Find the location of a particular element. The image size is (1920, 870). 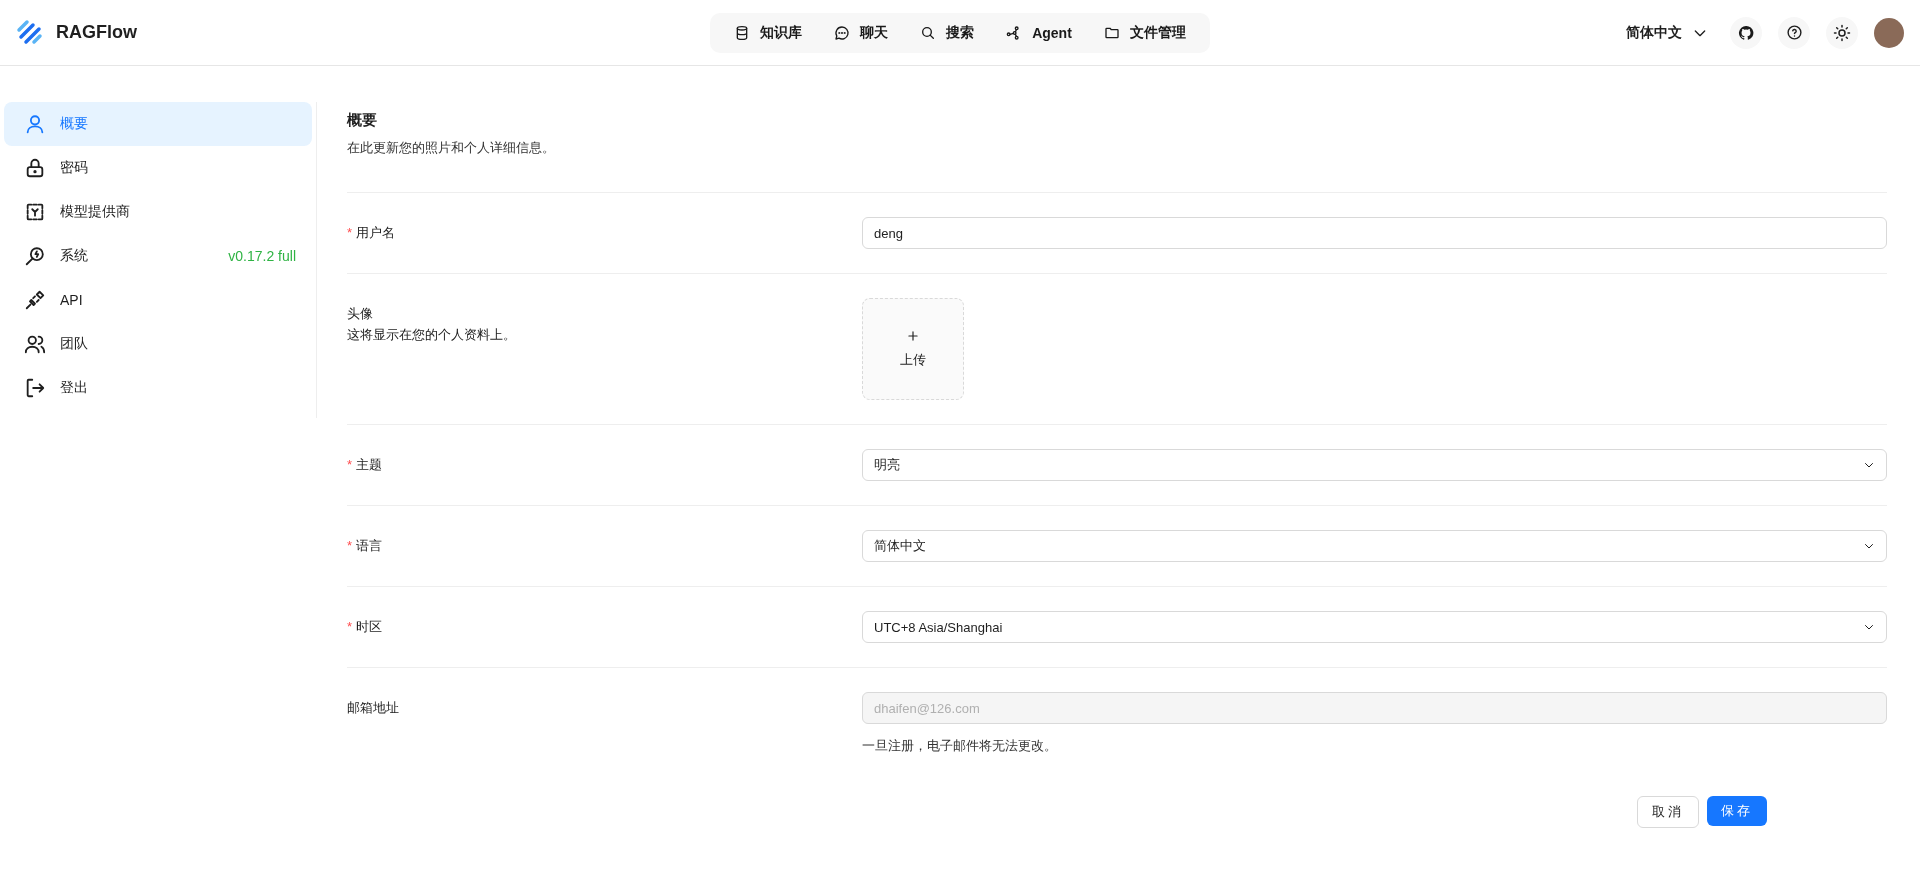

sidebar-item: 登出 is located at coordinates (158, 388).